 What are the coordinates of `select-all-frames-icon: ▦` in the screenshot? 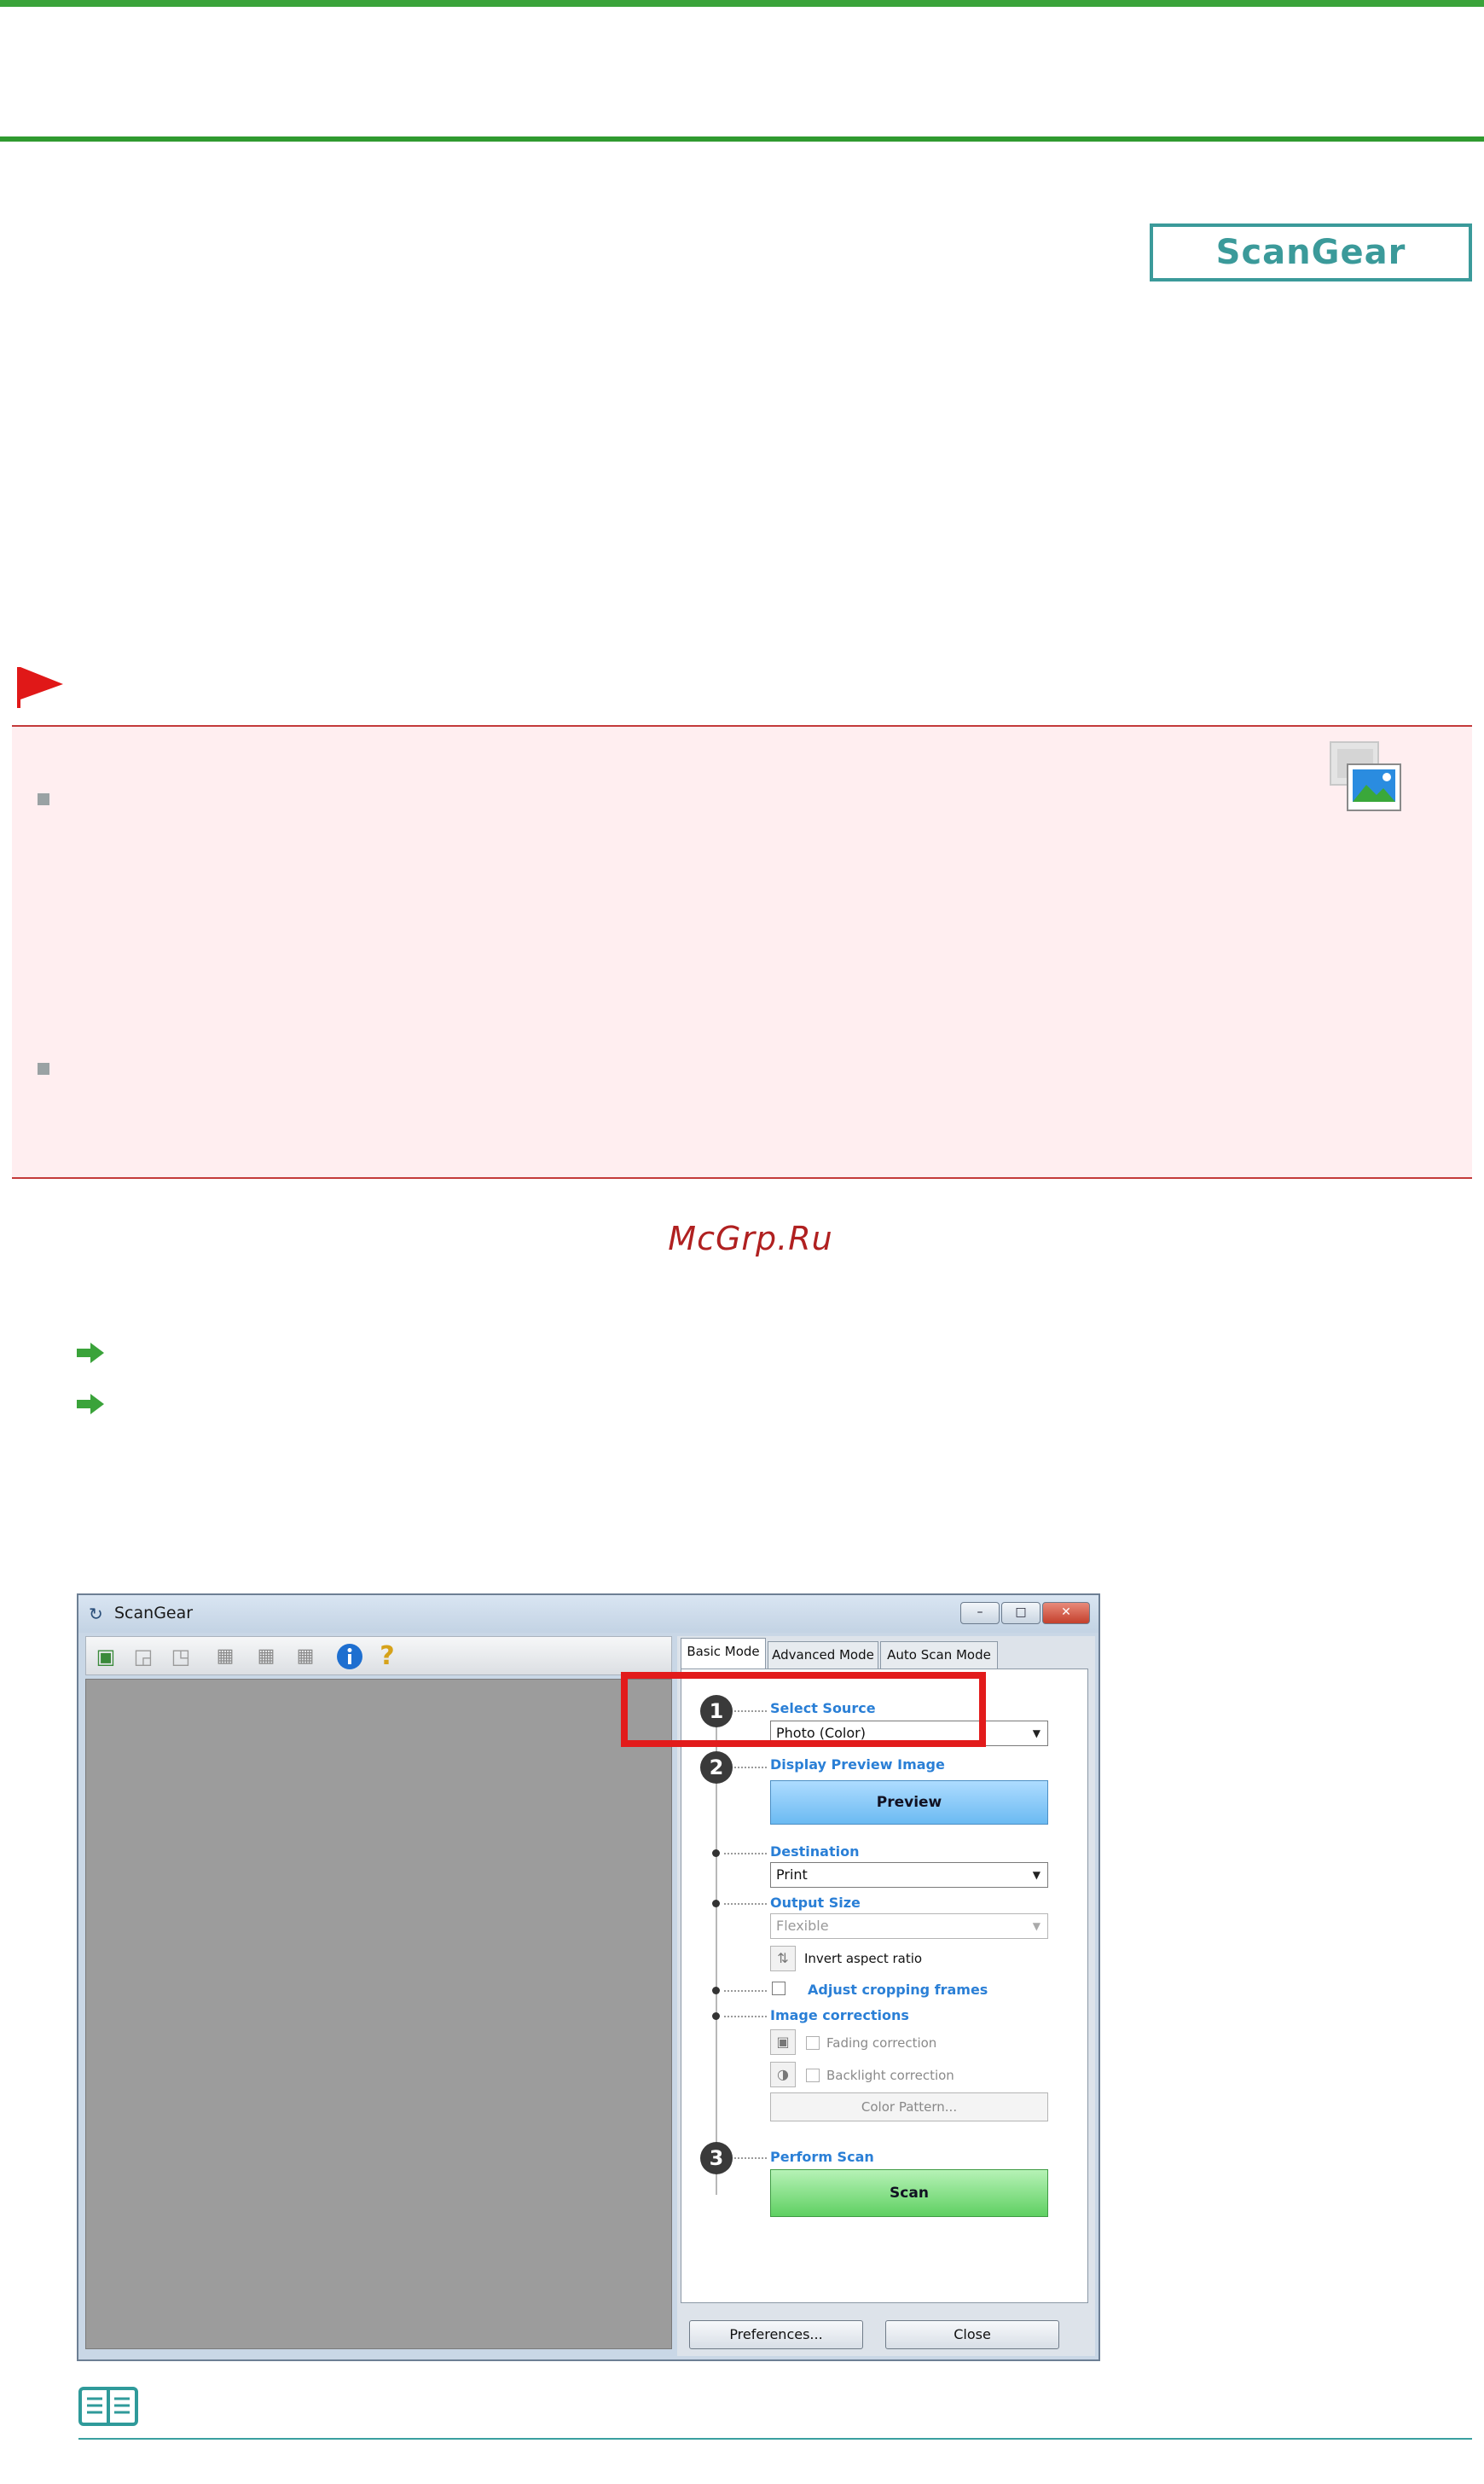 It's located at (225, 1656).